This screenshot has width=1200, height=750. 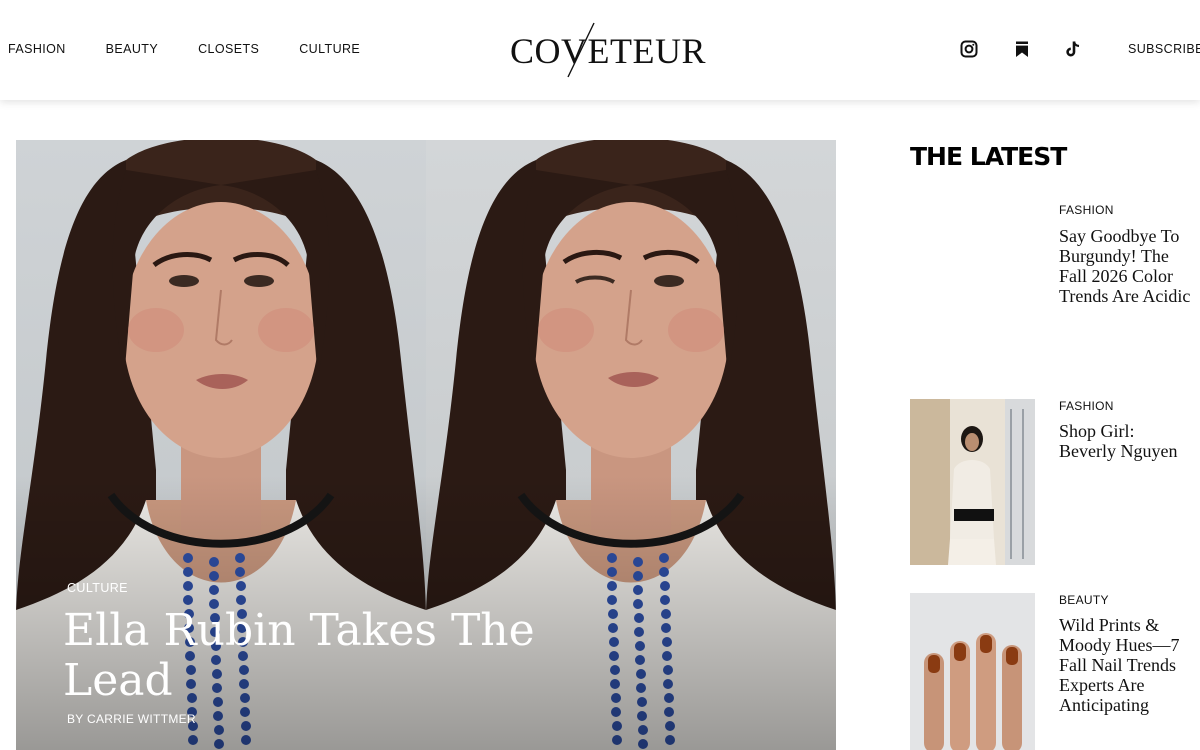 What do you see at coordinates (1126, 441) in the screenshot?
I see `latest-card-title: Shop Girl: Beverly Nguyen` at bounding box center [1126, 441].